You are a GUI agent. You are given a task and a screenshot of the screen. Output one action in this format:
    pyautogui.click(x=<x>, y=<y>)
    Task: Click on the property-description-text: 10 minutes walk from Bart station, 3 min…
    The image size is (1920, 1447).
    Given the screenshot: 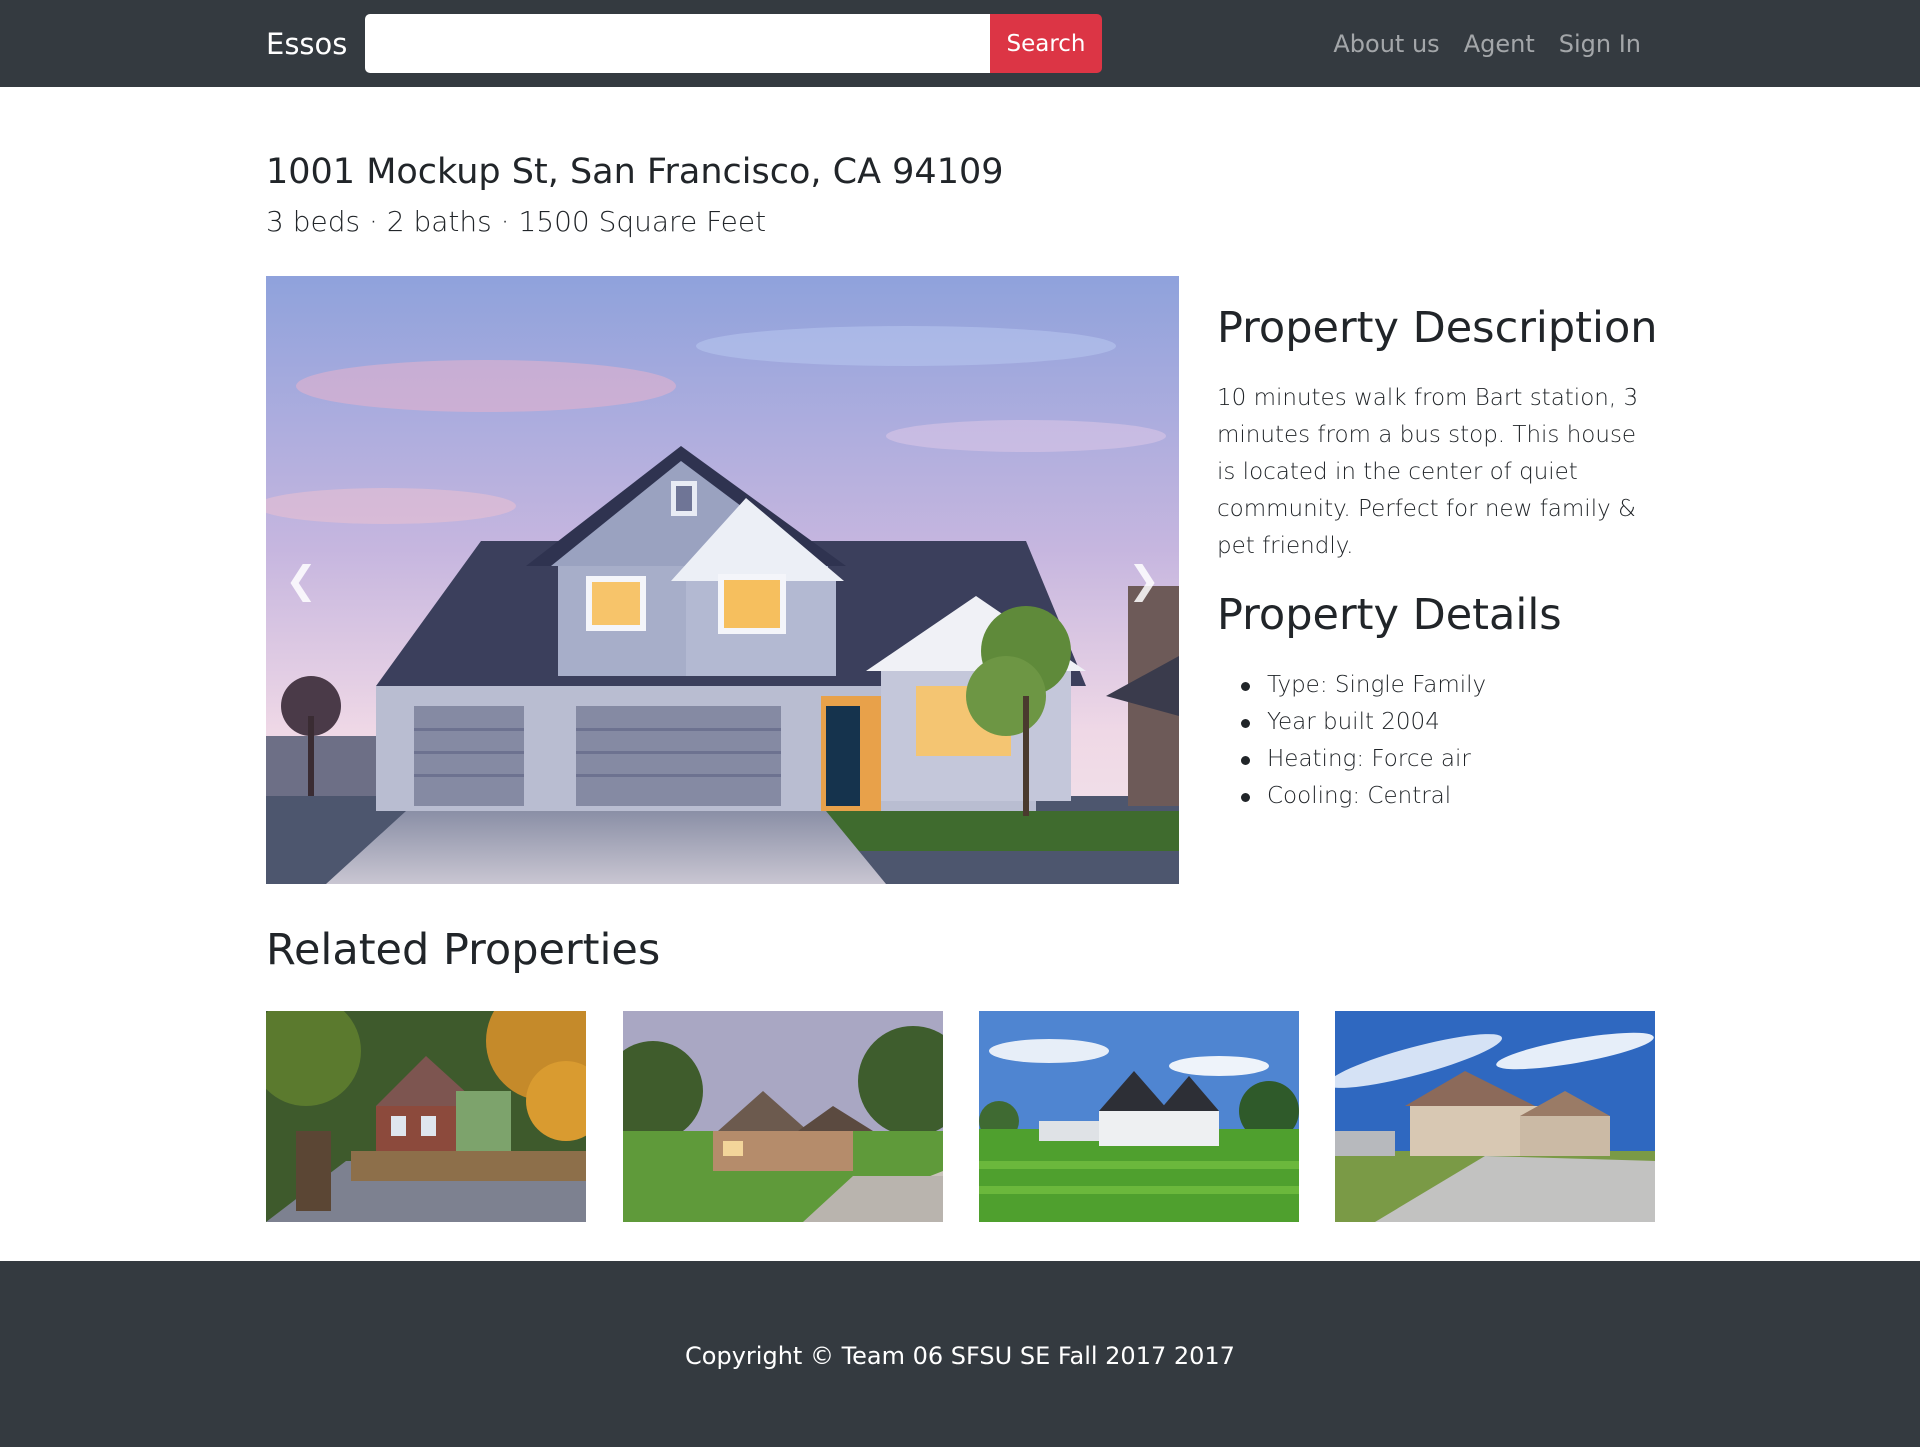 What is the action you would take?
    pyautogui.click(x=1428, y=472)
    